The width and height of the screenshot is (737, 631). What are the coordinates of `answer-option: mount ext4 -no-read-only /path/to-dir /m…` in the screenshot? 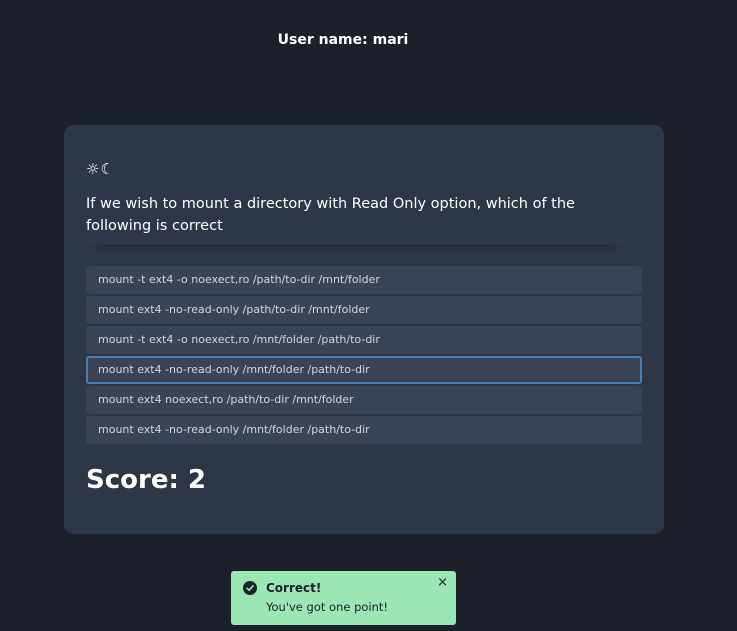 It's located at (364, 310).